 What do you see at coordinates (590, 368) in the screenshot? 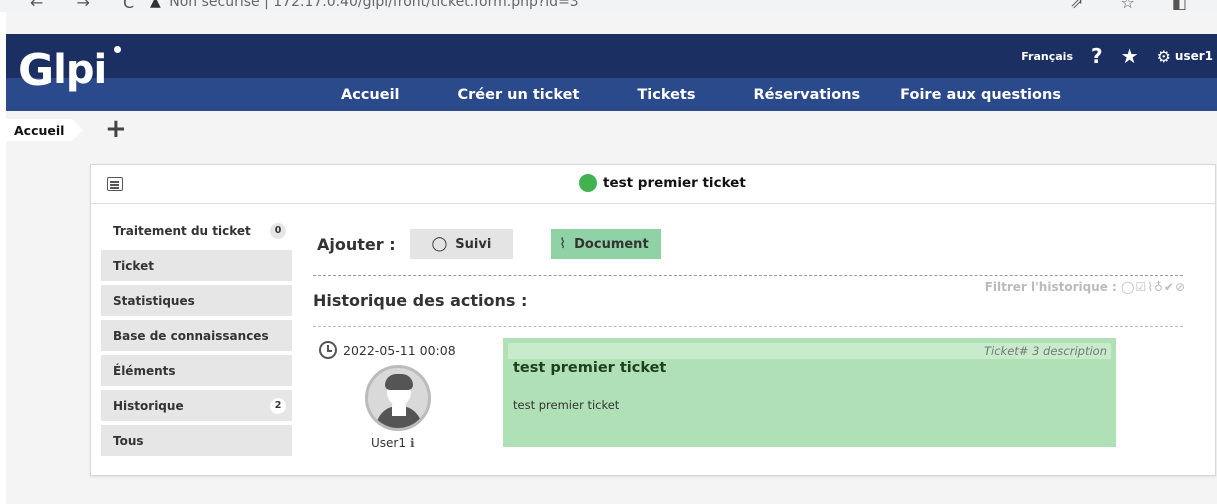
I see `description-title: test premier ticket` at bounding box center [590, 368].